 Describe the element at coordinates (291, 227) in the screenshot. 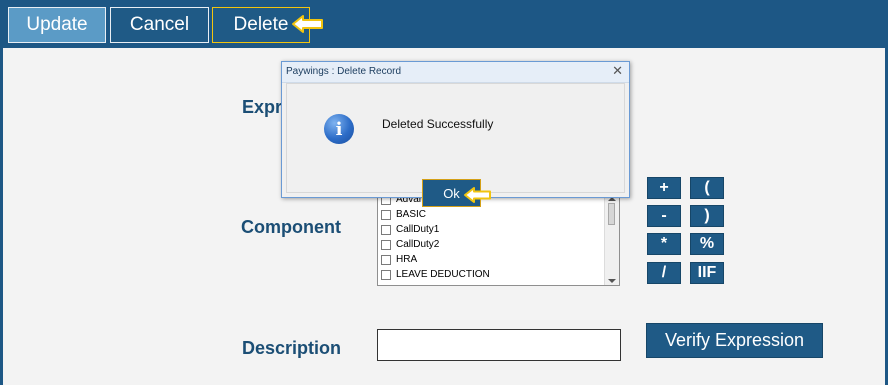

I see `component-label: Component` at that location.